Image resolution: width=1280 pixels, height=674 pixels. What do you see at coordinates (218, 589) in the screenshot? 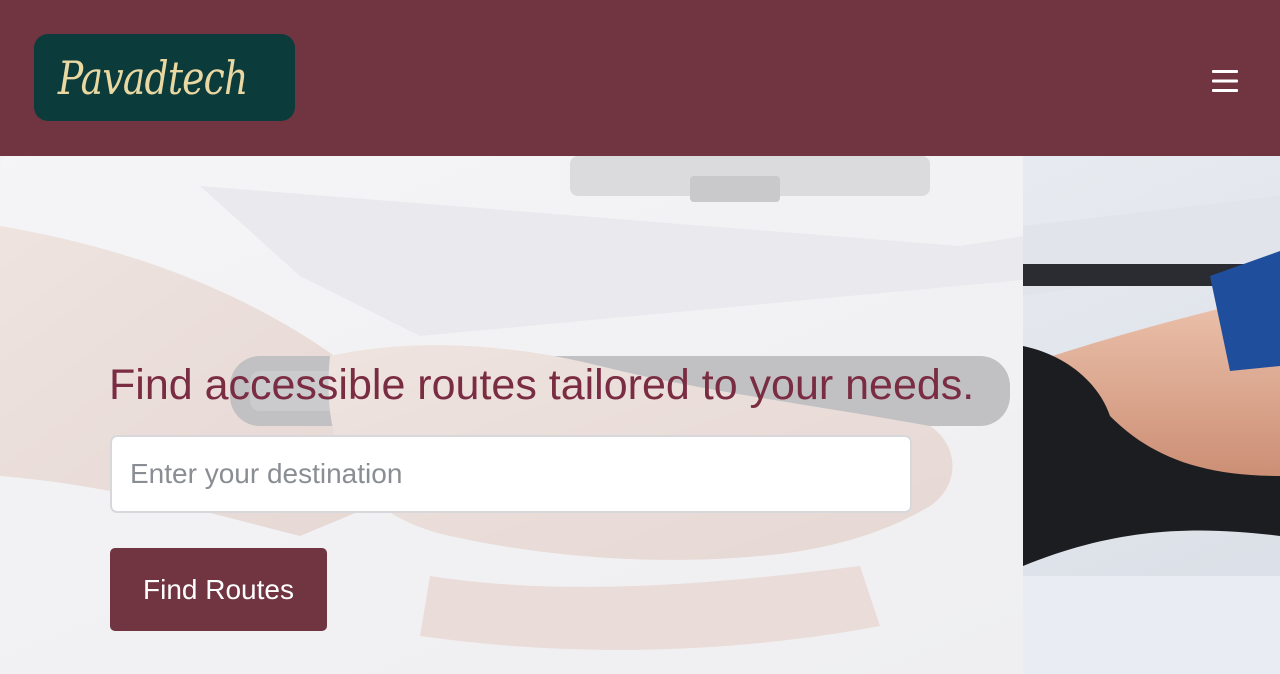
I see `find-routes-button: Find Routes` at bounding box center [218, 589].